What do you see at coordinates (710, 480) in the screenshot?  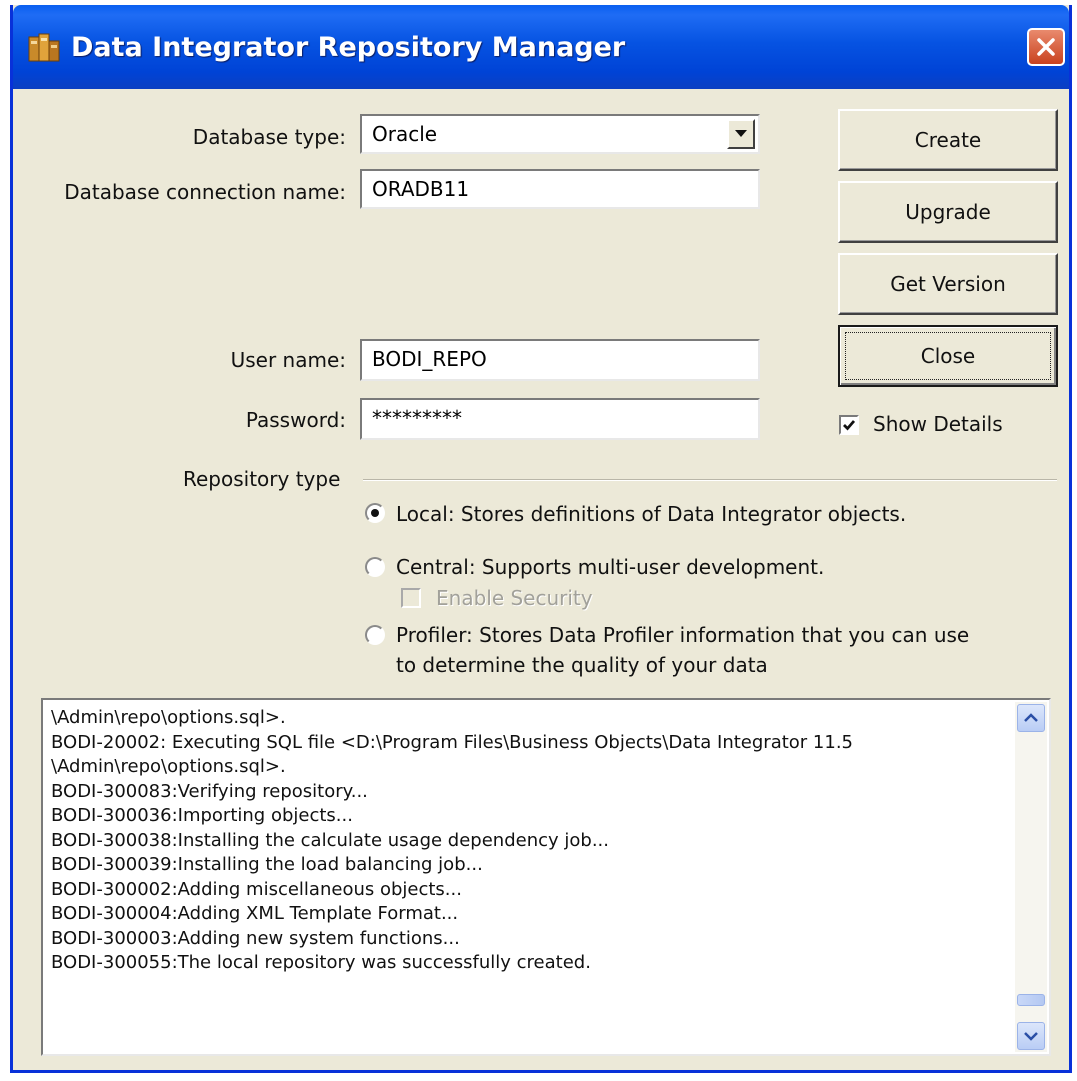 I see `group-divider` at bounding box center [710, 480].